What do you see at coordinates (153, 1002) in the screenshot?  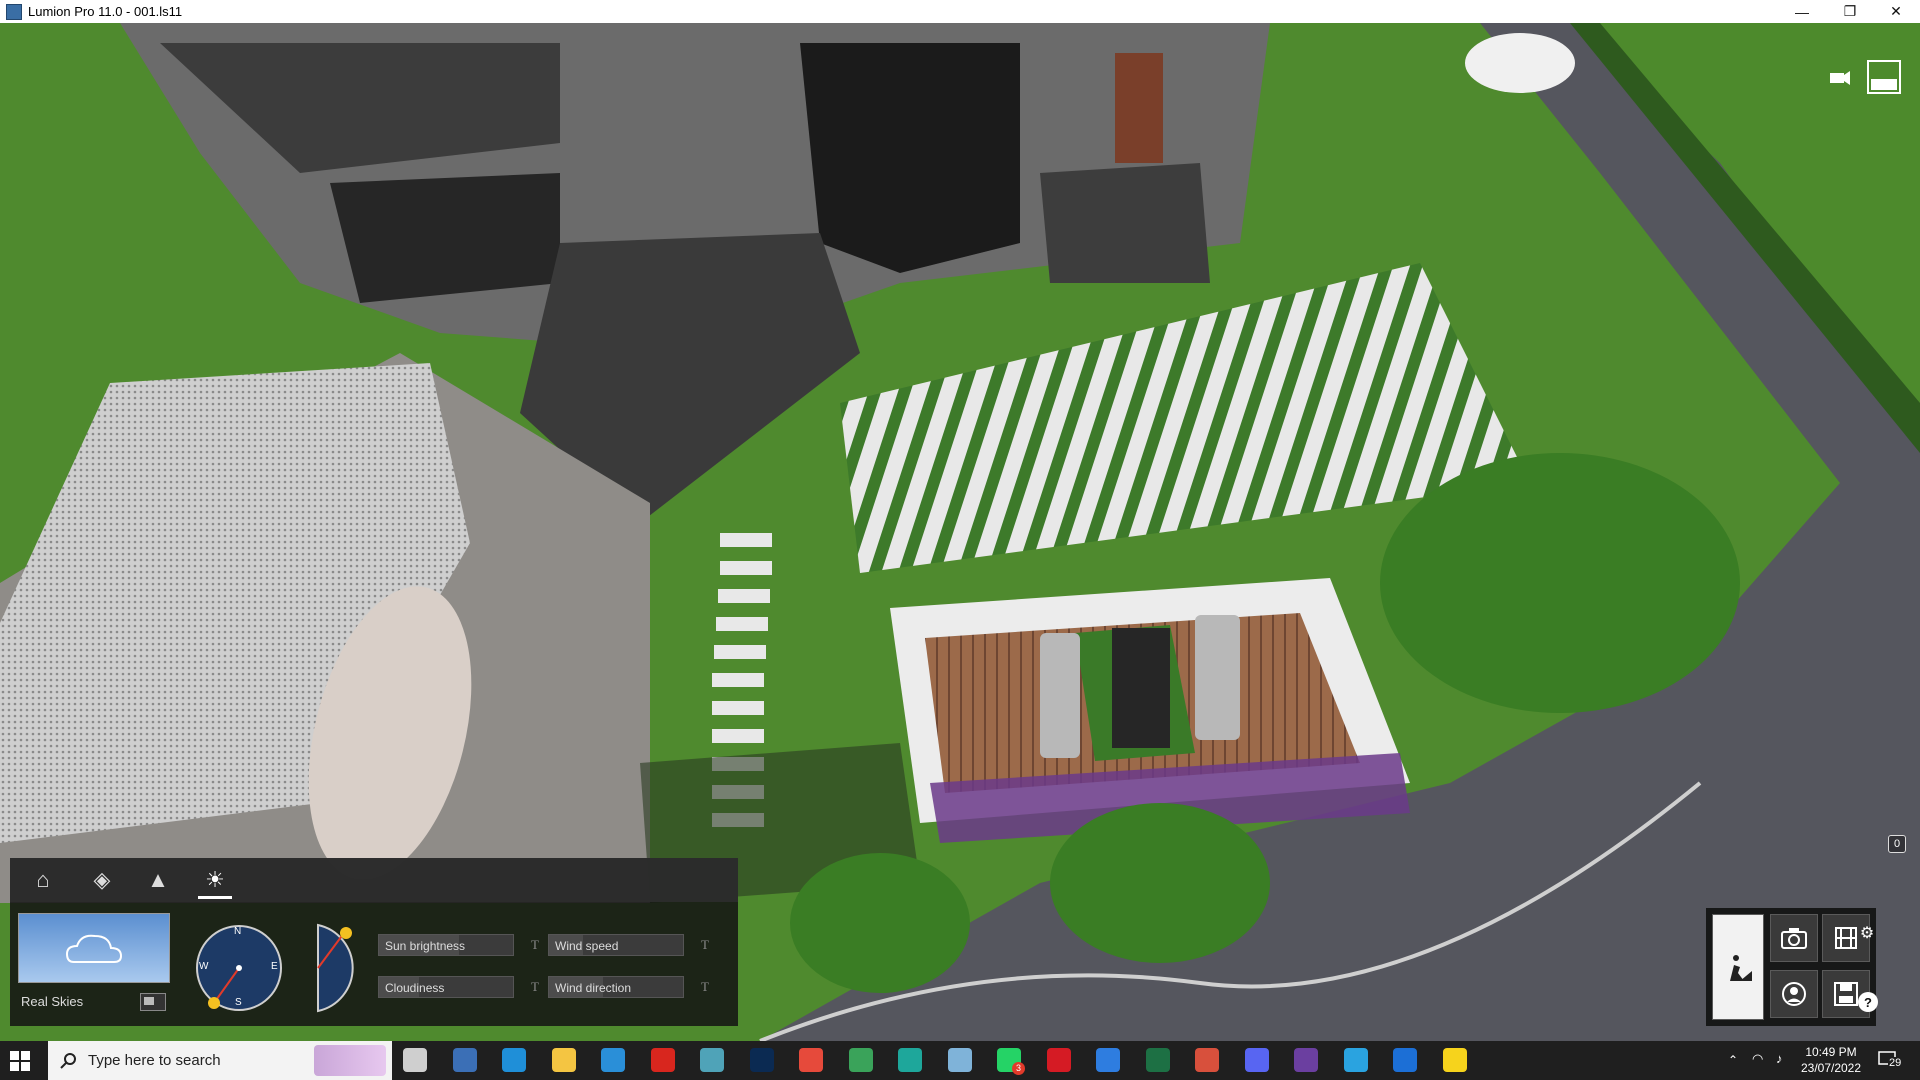 I see `real-skies-toggle` at bounding box center [153, 1002].